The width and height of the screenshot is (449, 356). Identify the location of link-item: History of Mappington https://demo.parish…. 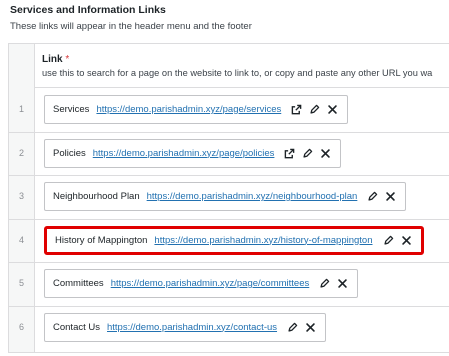
(234, 240).